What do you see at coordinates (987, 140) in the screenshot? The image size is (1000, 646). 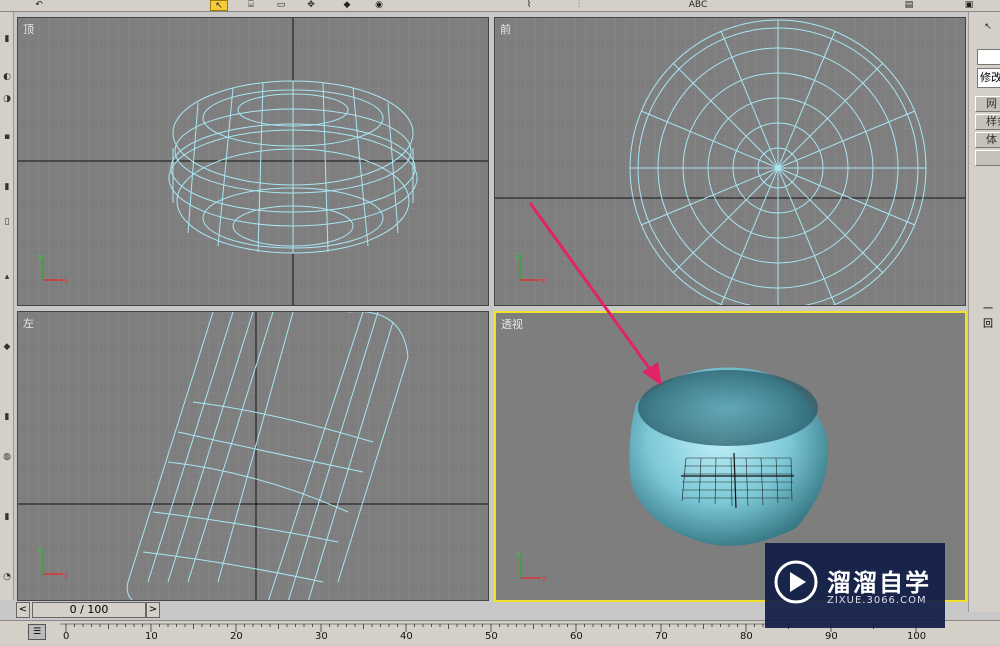 I see `modifier-button-body: 体` at bounding box center [987, 140].